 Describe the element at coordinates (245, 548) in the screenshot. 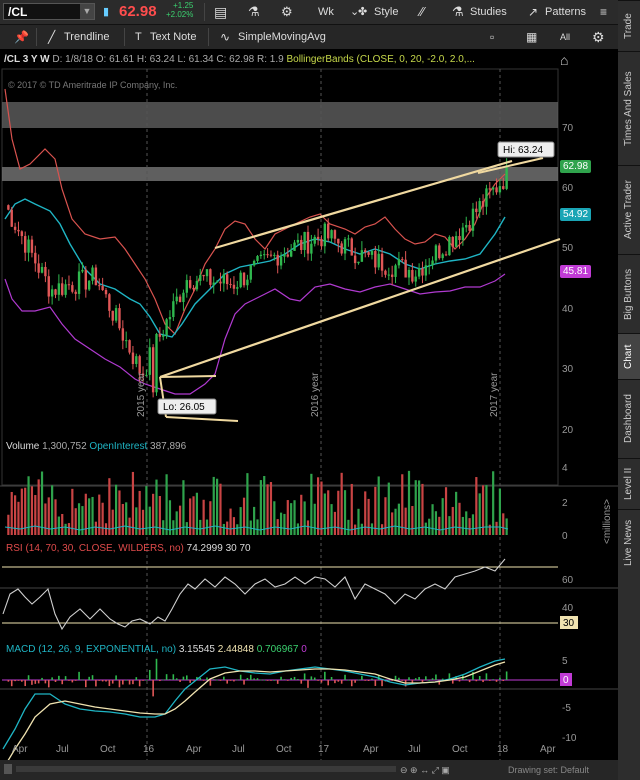

I see `rsi-param-2: 70` at that location.